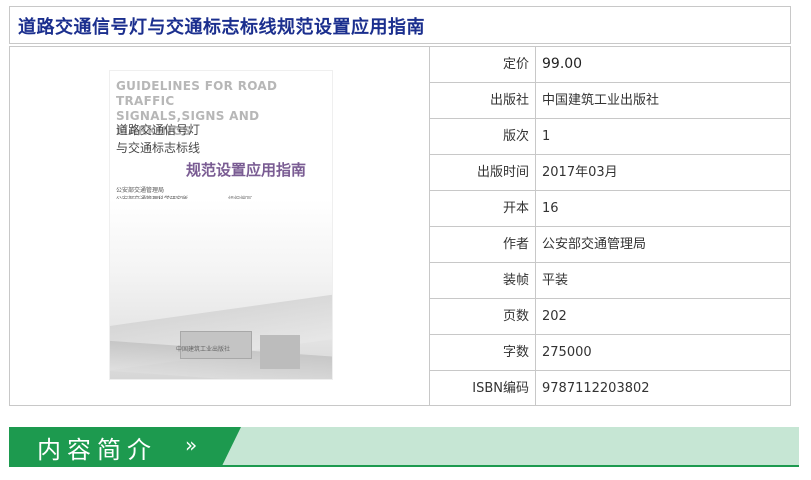  I want to click on detail-value: 2017年03月, so click(580, 172).